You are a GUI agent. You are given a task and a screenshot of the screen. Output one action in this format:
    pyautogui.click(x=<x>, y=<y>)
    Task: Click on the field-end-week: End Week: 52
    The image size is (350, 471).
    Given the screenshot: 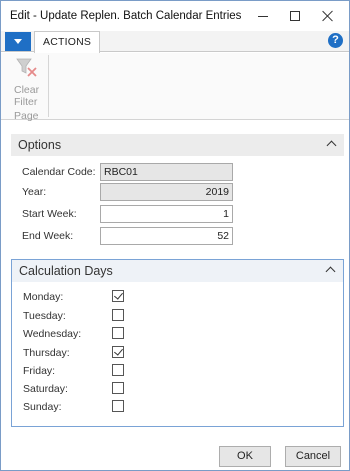 What is the action you would take?
    pyautogui.click(x=182, y=236)
    